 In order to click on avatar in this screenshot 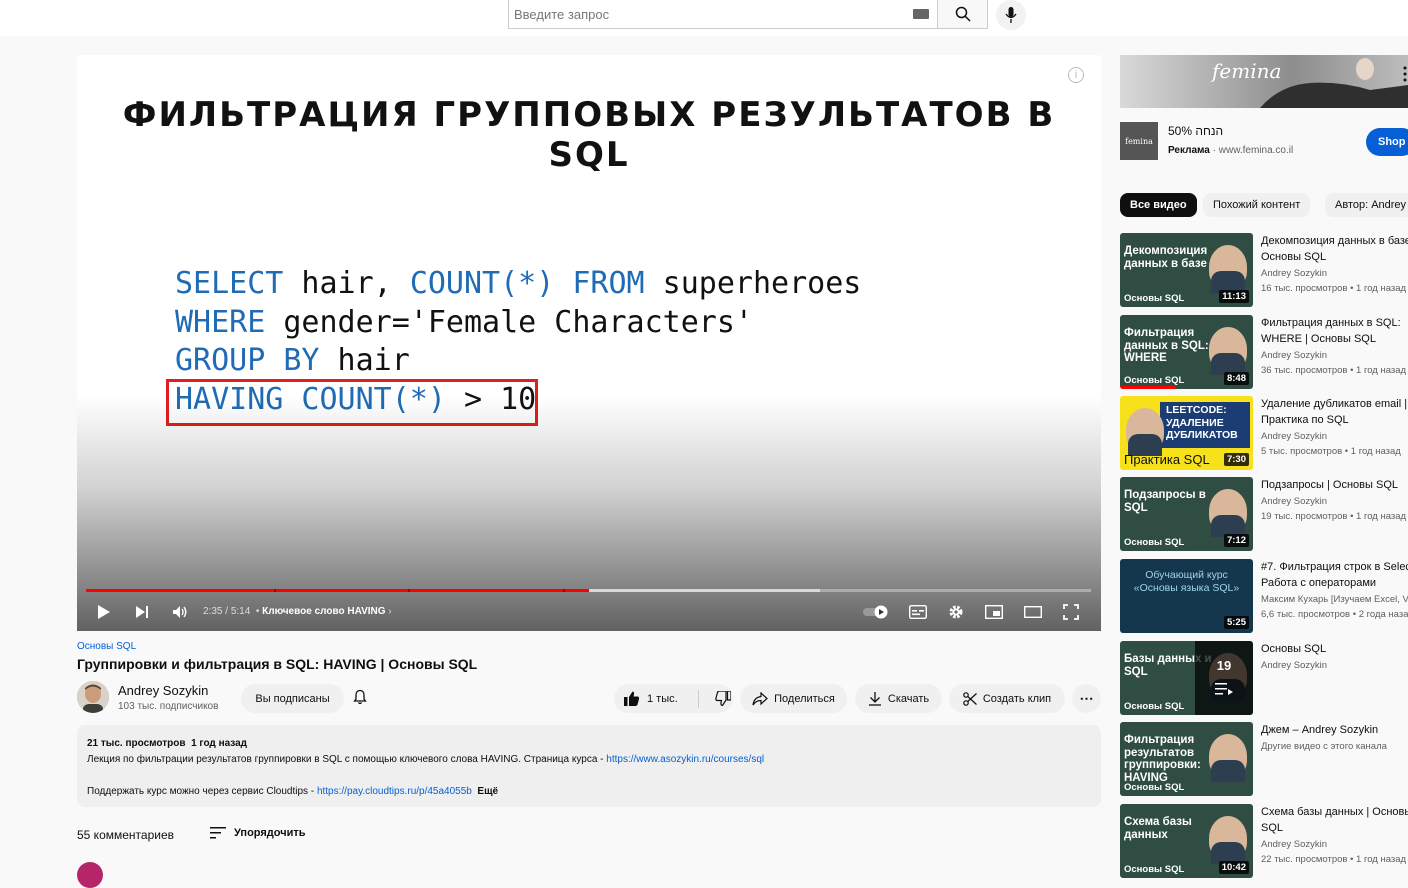, I will do `click(93, 697)`.